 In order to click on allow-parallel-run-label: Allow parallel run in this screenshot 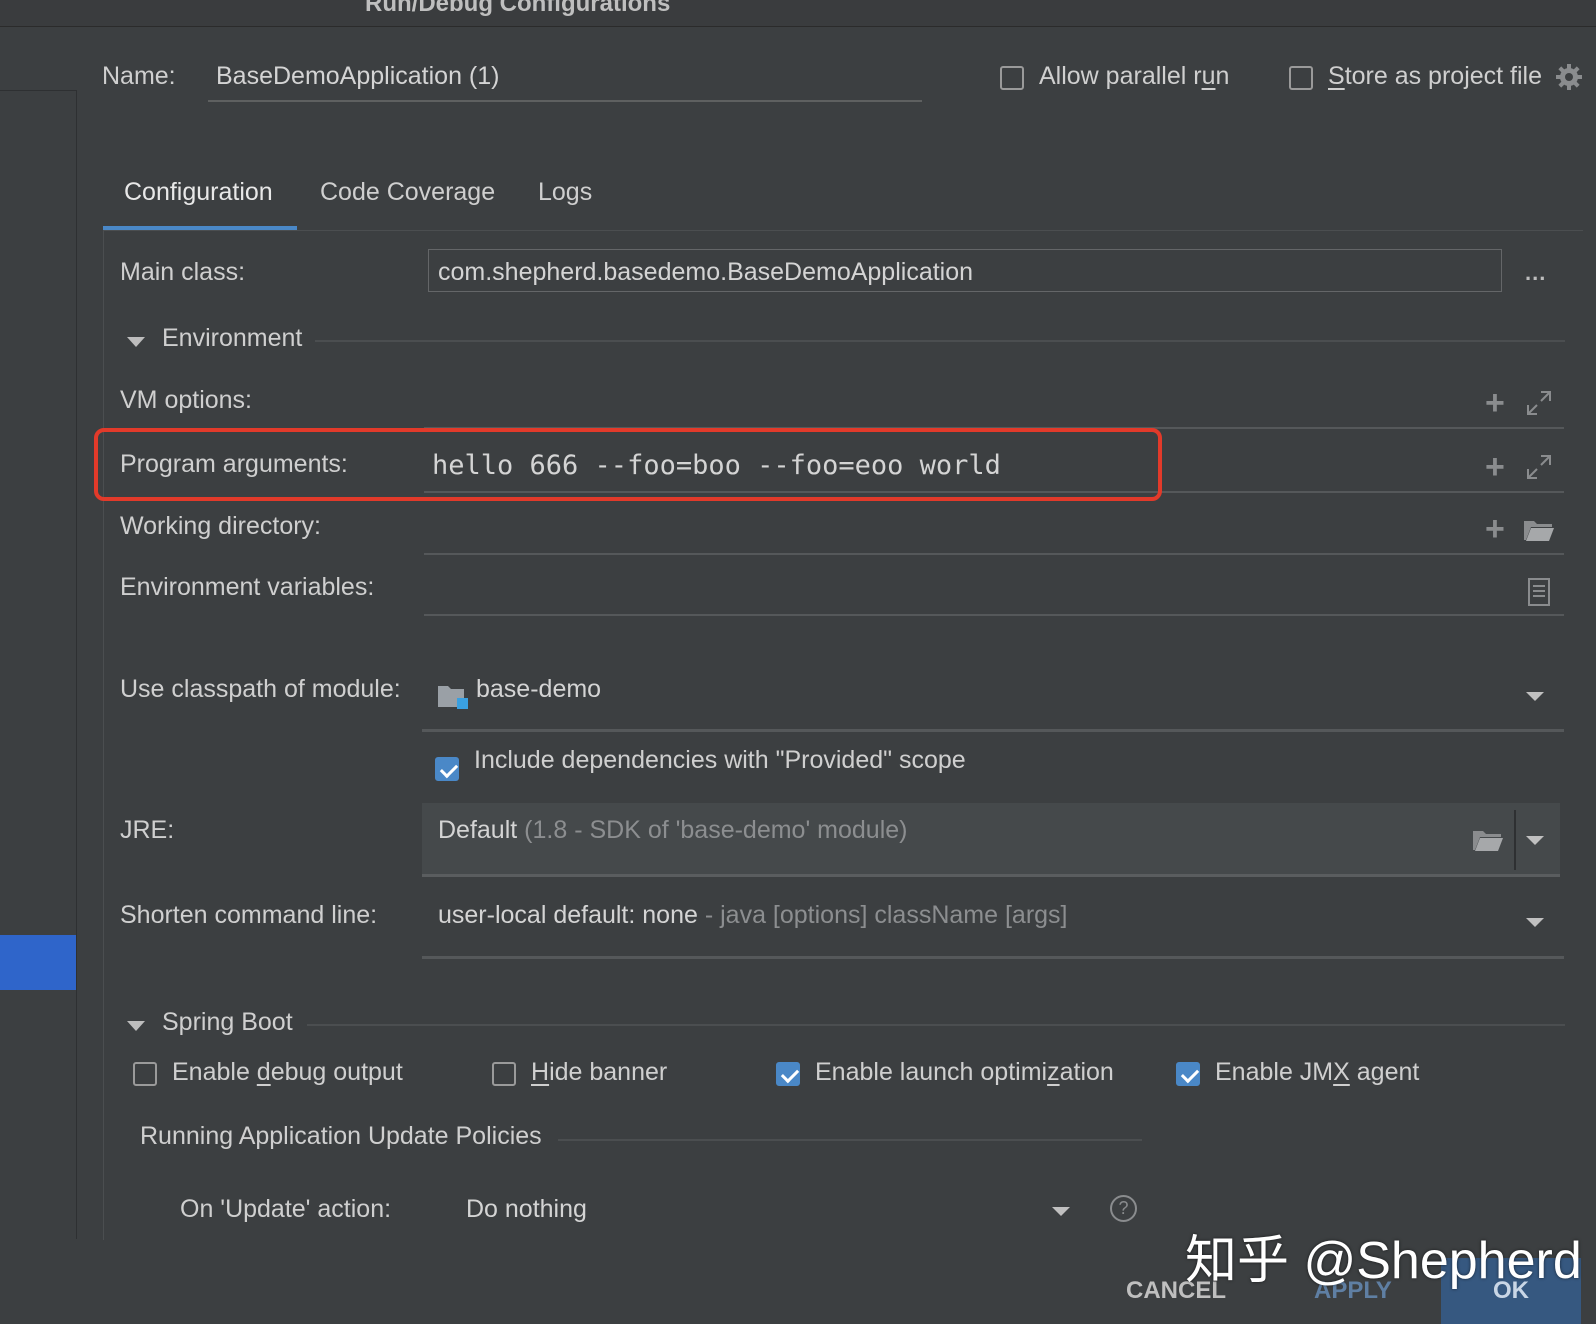, I will do `click(1134, 76)`.